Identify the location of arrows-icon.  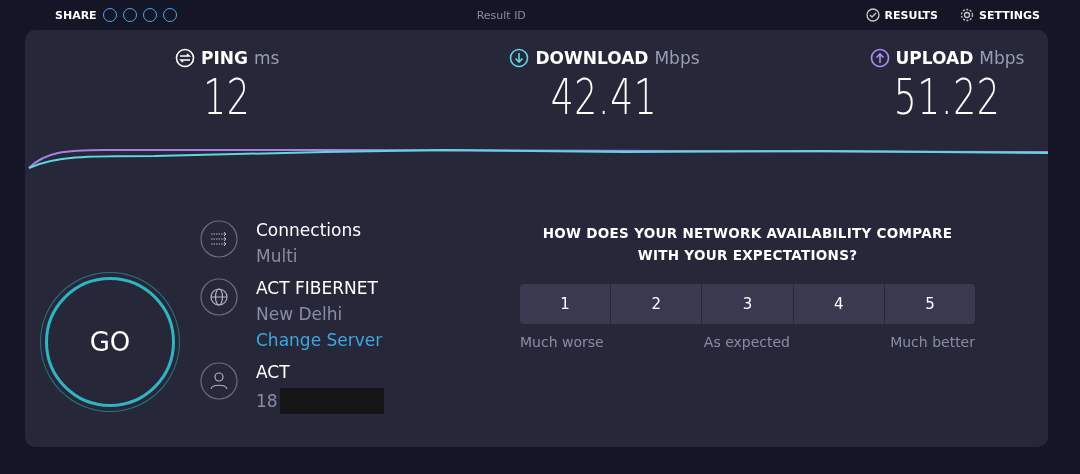
(219, 239).